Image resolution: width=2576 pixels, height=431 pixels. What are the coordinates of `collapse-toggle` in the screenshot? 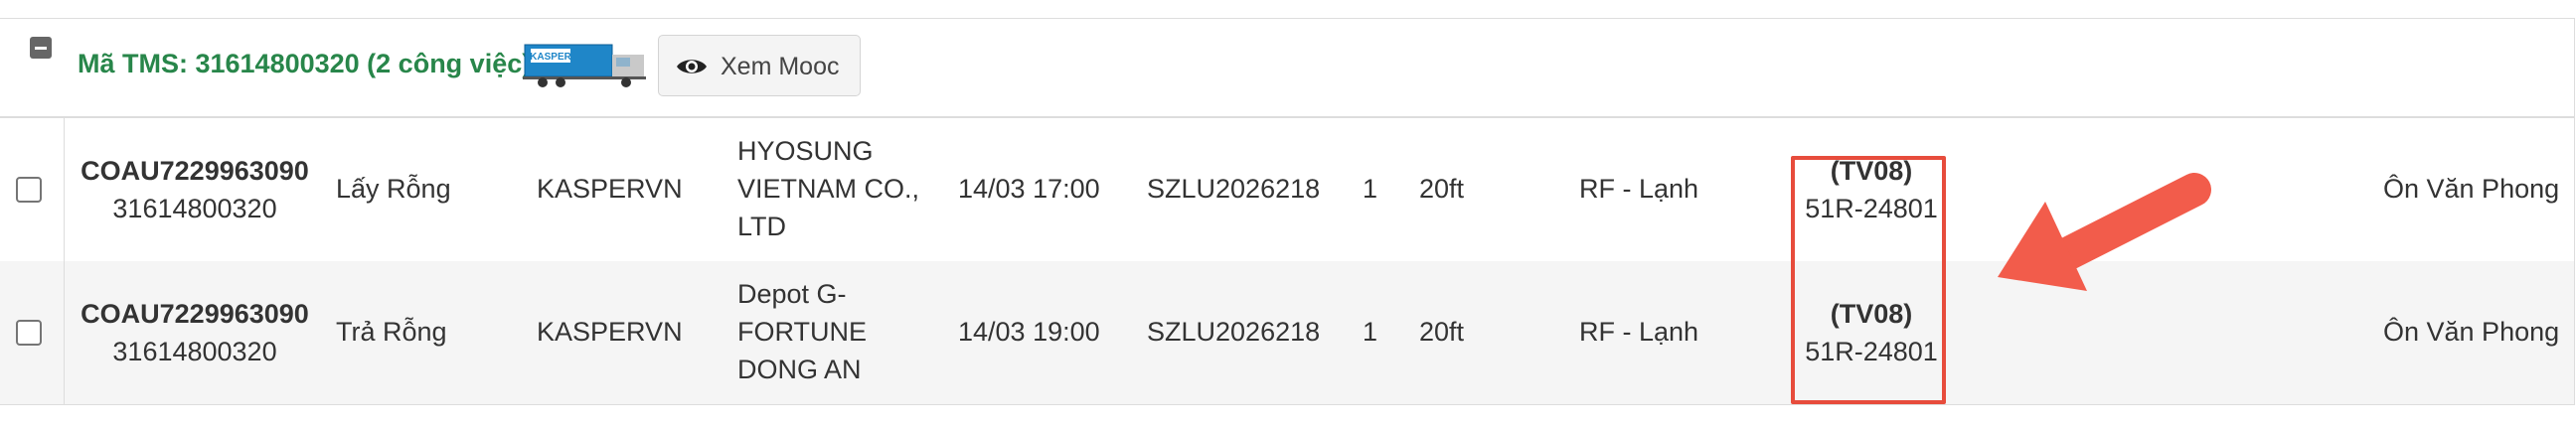 It's located at (41, 48).